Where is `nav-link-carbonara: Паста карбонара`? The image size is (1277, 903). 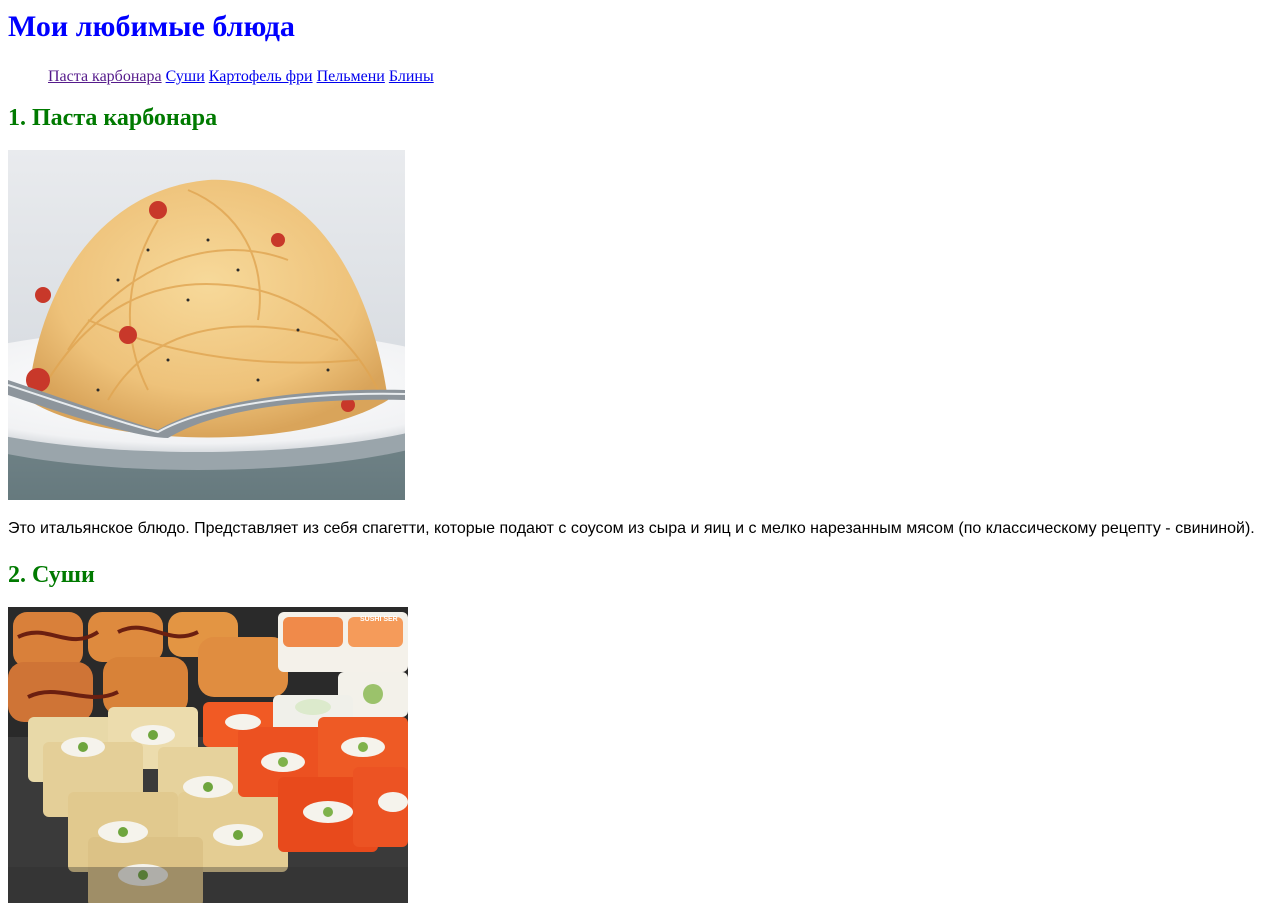
nav-link-carbonara: Паста карбонара is located at coordinates (105, 76).